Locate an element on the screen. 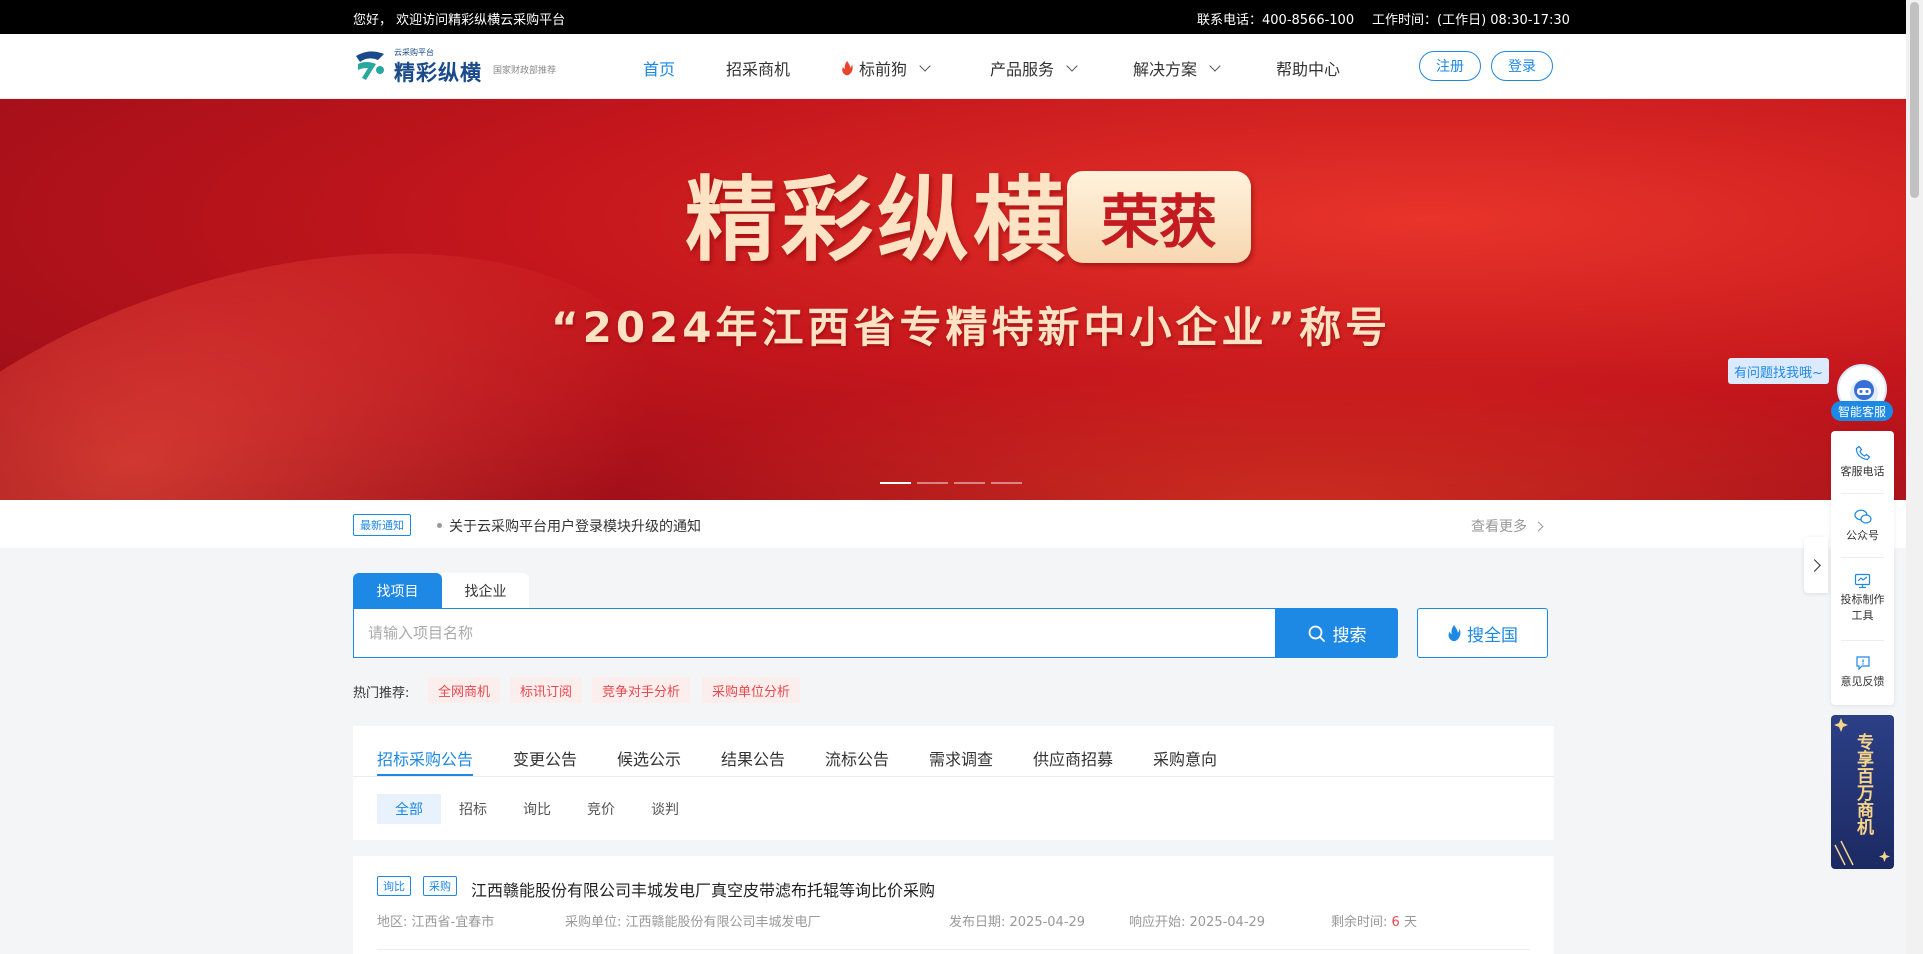  nav-biaoqiangou-label: 标前狗 is located at coordinates (883, 69).